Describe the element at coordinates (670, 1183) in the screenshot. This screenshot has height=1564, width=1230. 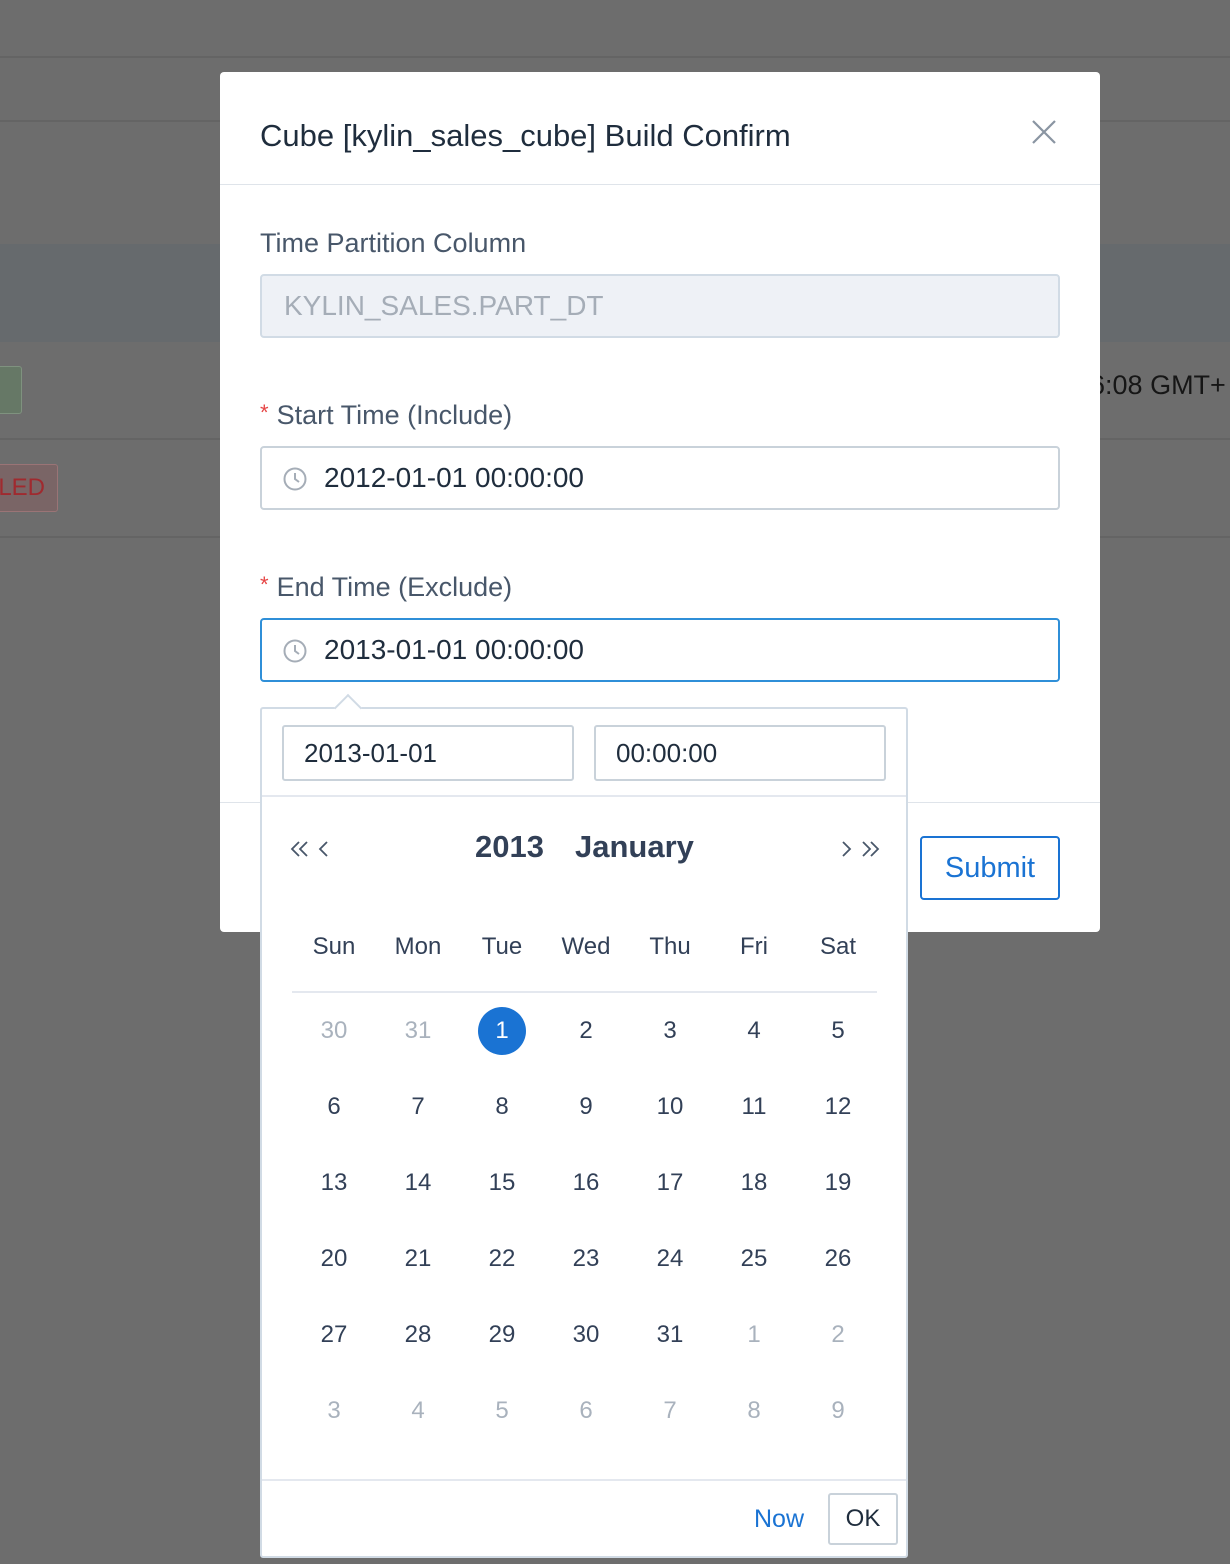
I see `day-cell: 17` at that location.